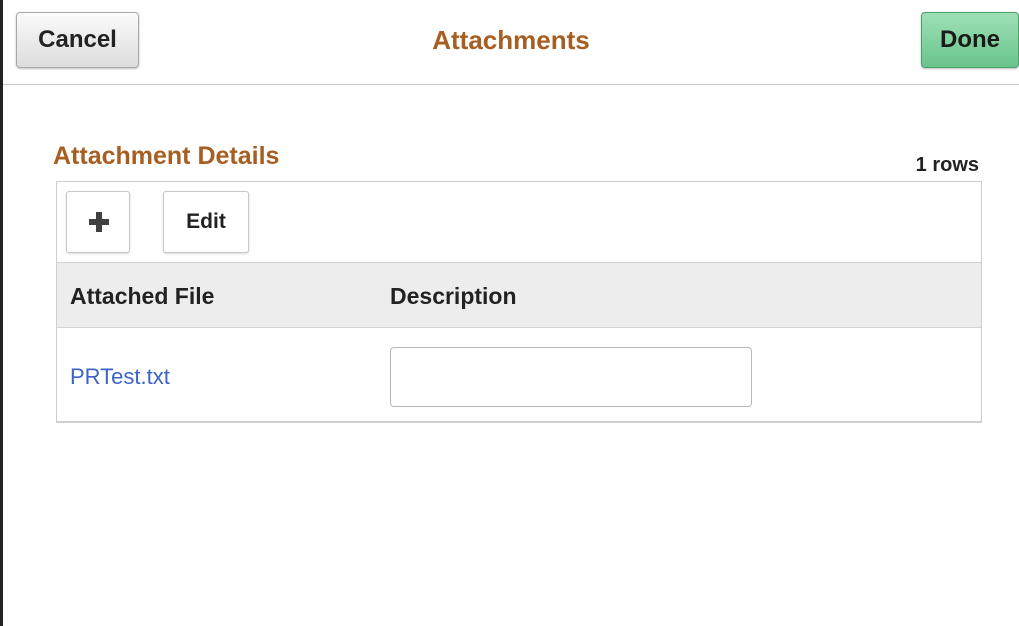 The width and height of the screenshot is (1019, 626). Describe the element at coordinates (970, 40) in the screenshot. I see `done-button: Done` at that location.